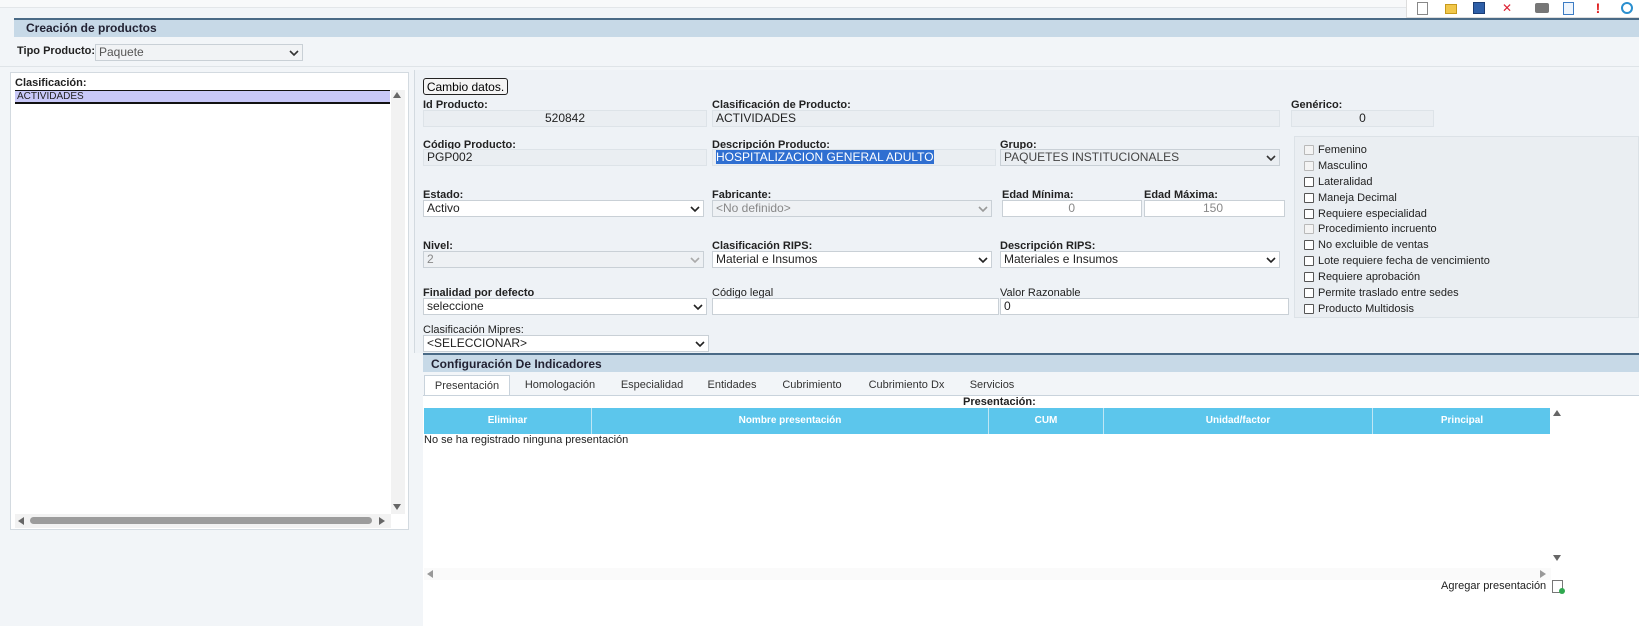 Image resolution: width=1639 pixels, height=626 pixels. I want to click on checkbox-label: Requiere especialidad, so click(1372, 214).